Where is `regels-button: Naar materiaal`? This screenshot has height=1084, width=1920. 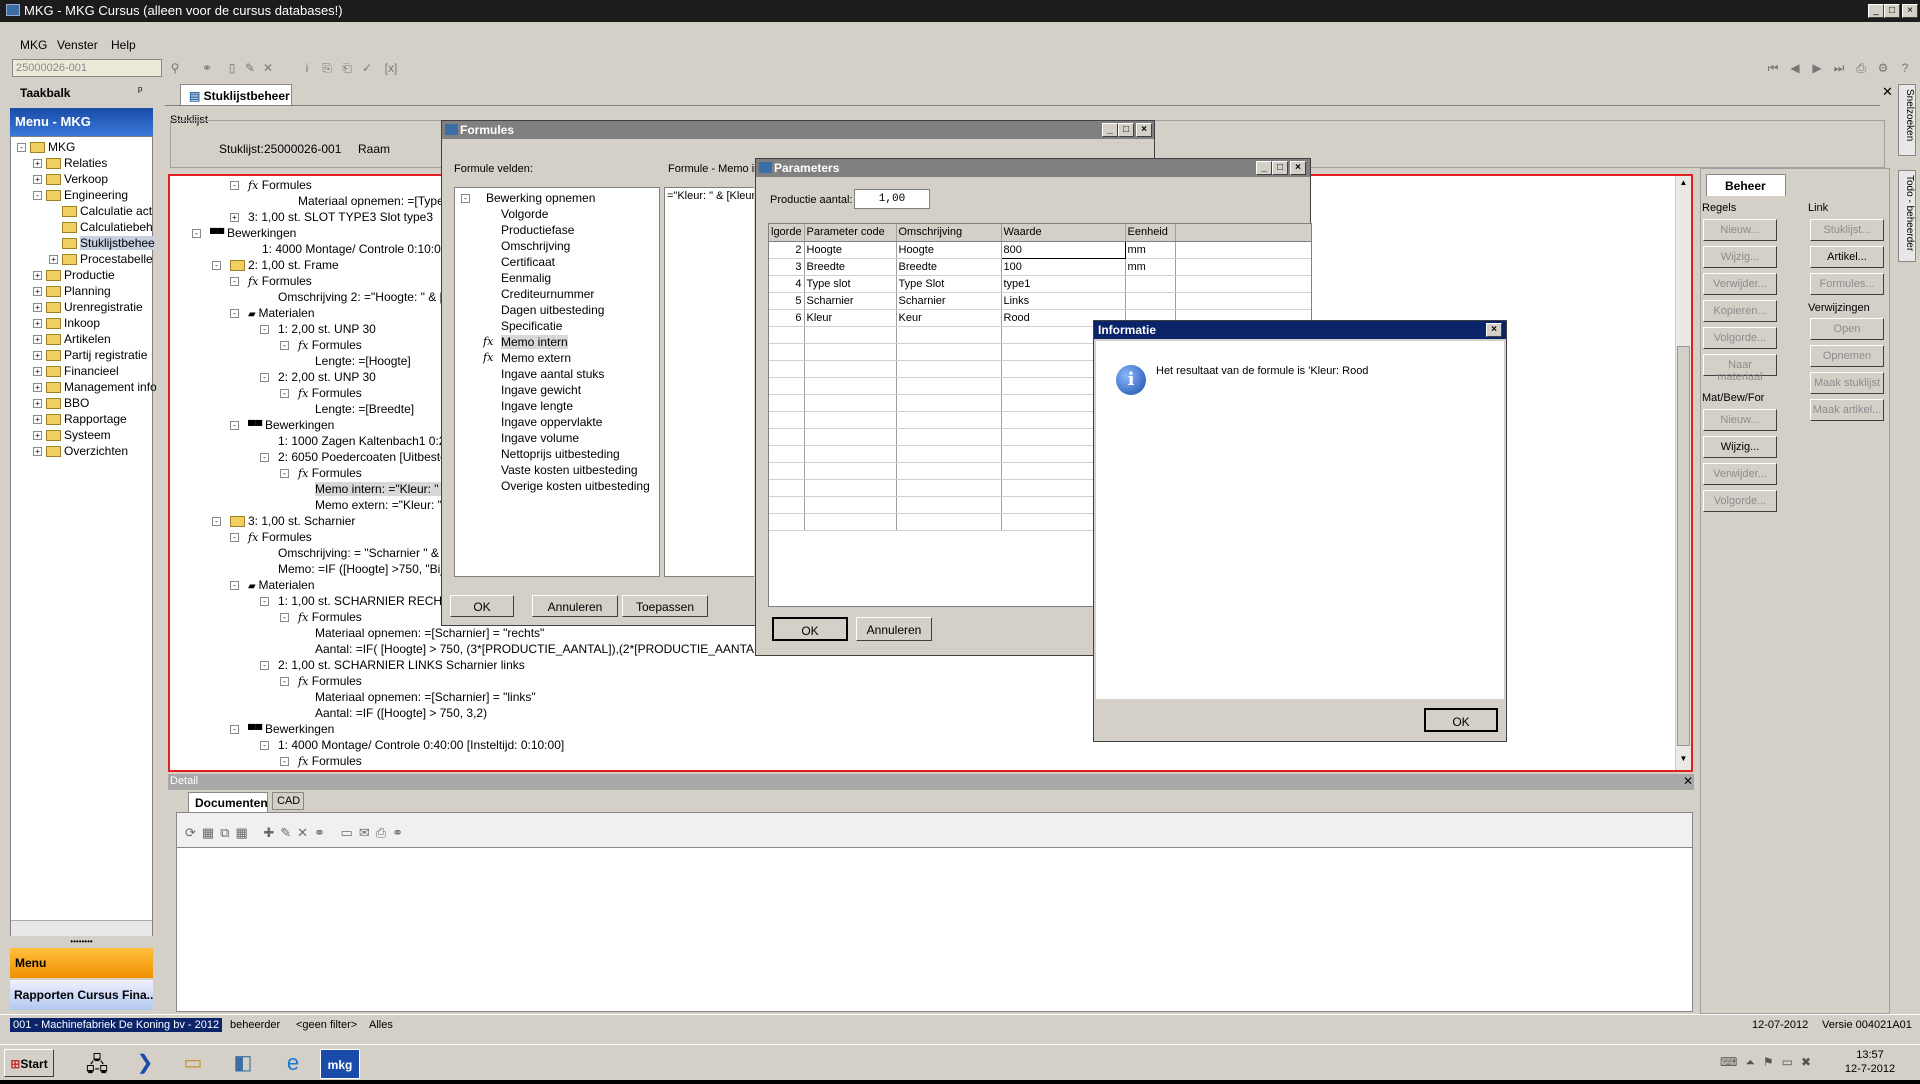 regels-button: Naar materiaal is located at coordinates (1740, 368).